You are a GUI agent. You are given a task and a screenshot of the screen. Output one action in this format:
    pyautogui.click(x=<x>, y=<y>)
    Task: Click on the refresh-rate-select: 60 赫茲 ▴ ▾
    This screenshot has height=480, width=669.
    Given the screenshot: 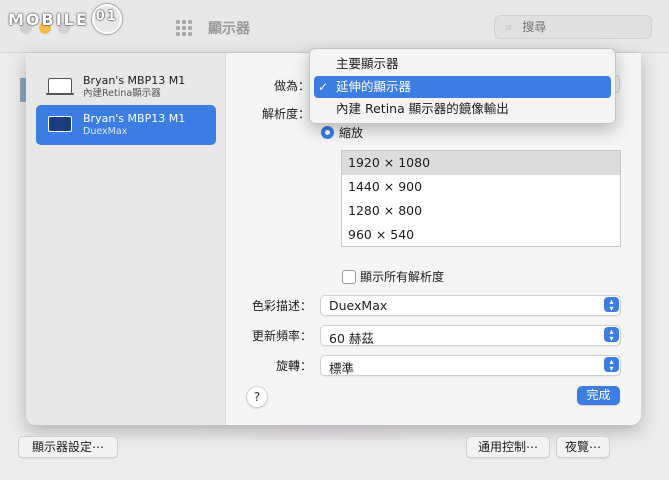 What is the action you would take?
    pyautogui.click(x=470, y=335)
    